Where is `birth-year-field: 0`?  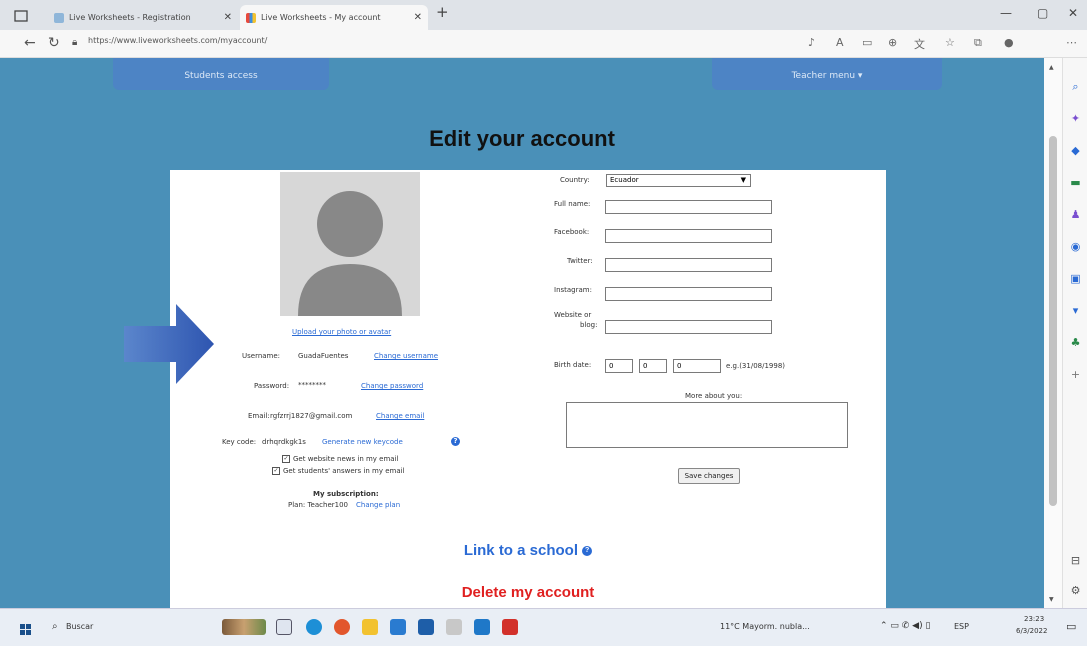
birth-year-field: 0 is located at coordinates (697, 366).